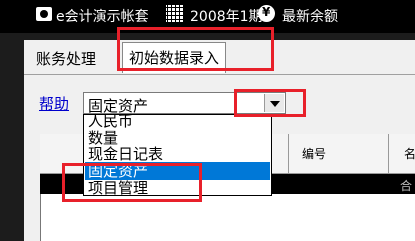 The image size is (415, 241). What do you see at coordinates (409, 153) in the screenshot?
I see `column-header-name: 名` at bounding box center [409, 153].